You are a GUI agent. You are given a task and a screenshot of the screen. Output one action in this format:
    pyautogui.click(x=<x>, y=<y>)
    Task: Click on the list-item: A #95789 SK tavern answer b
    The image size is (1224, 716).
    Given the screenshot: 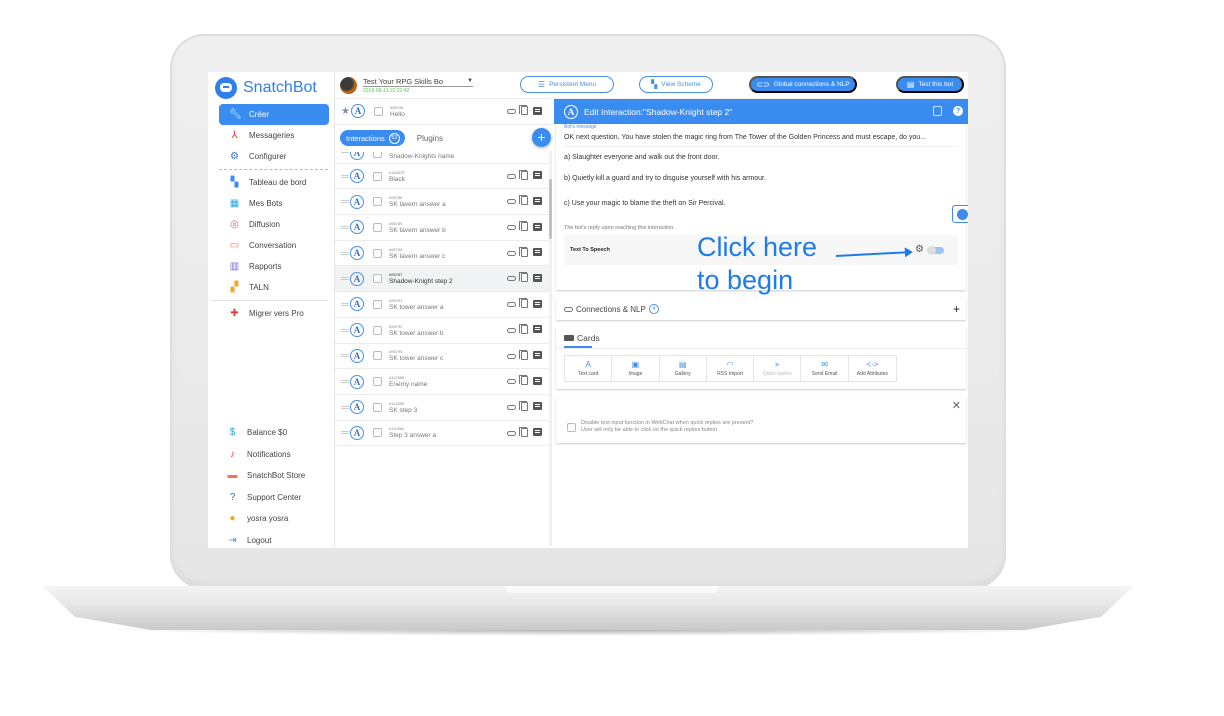 What is the action you would take?
    pyautogui.click(x=443, y=228)
    